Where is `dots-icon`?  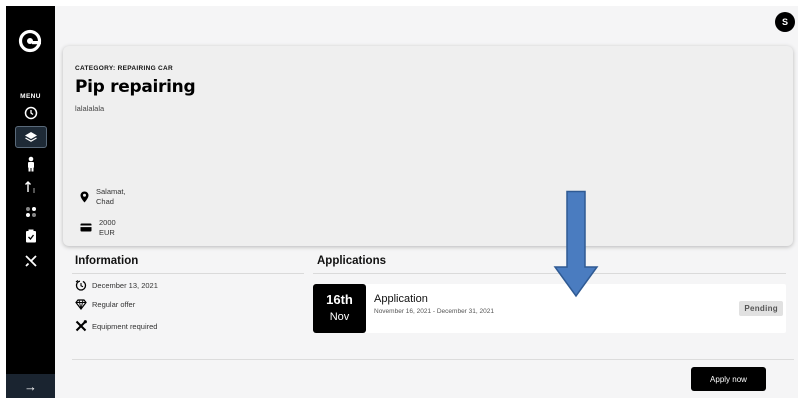
dots-icon is located at coordinates (30, 212).